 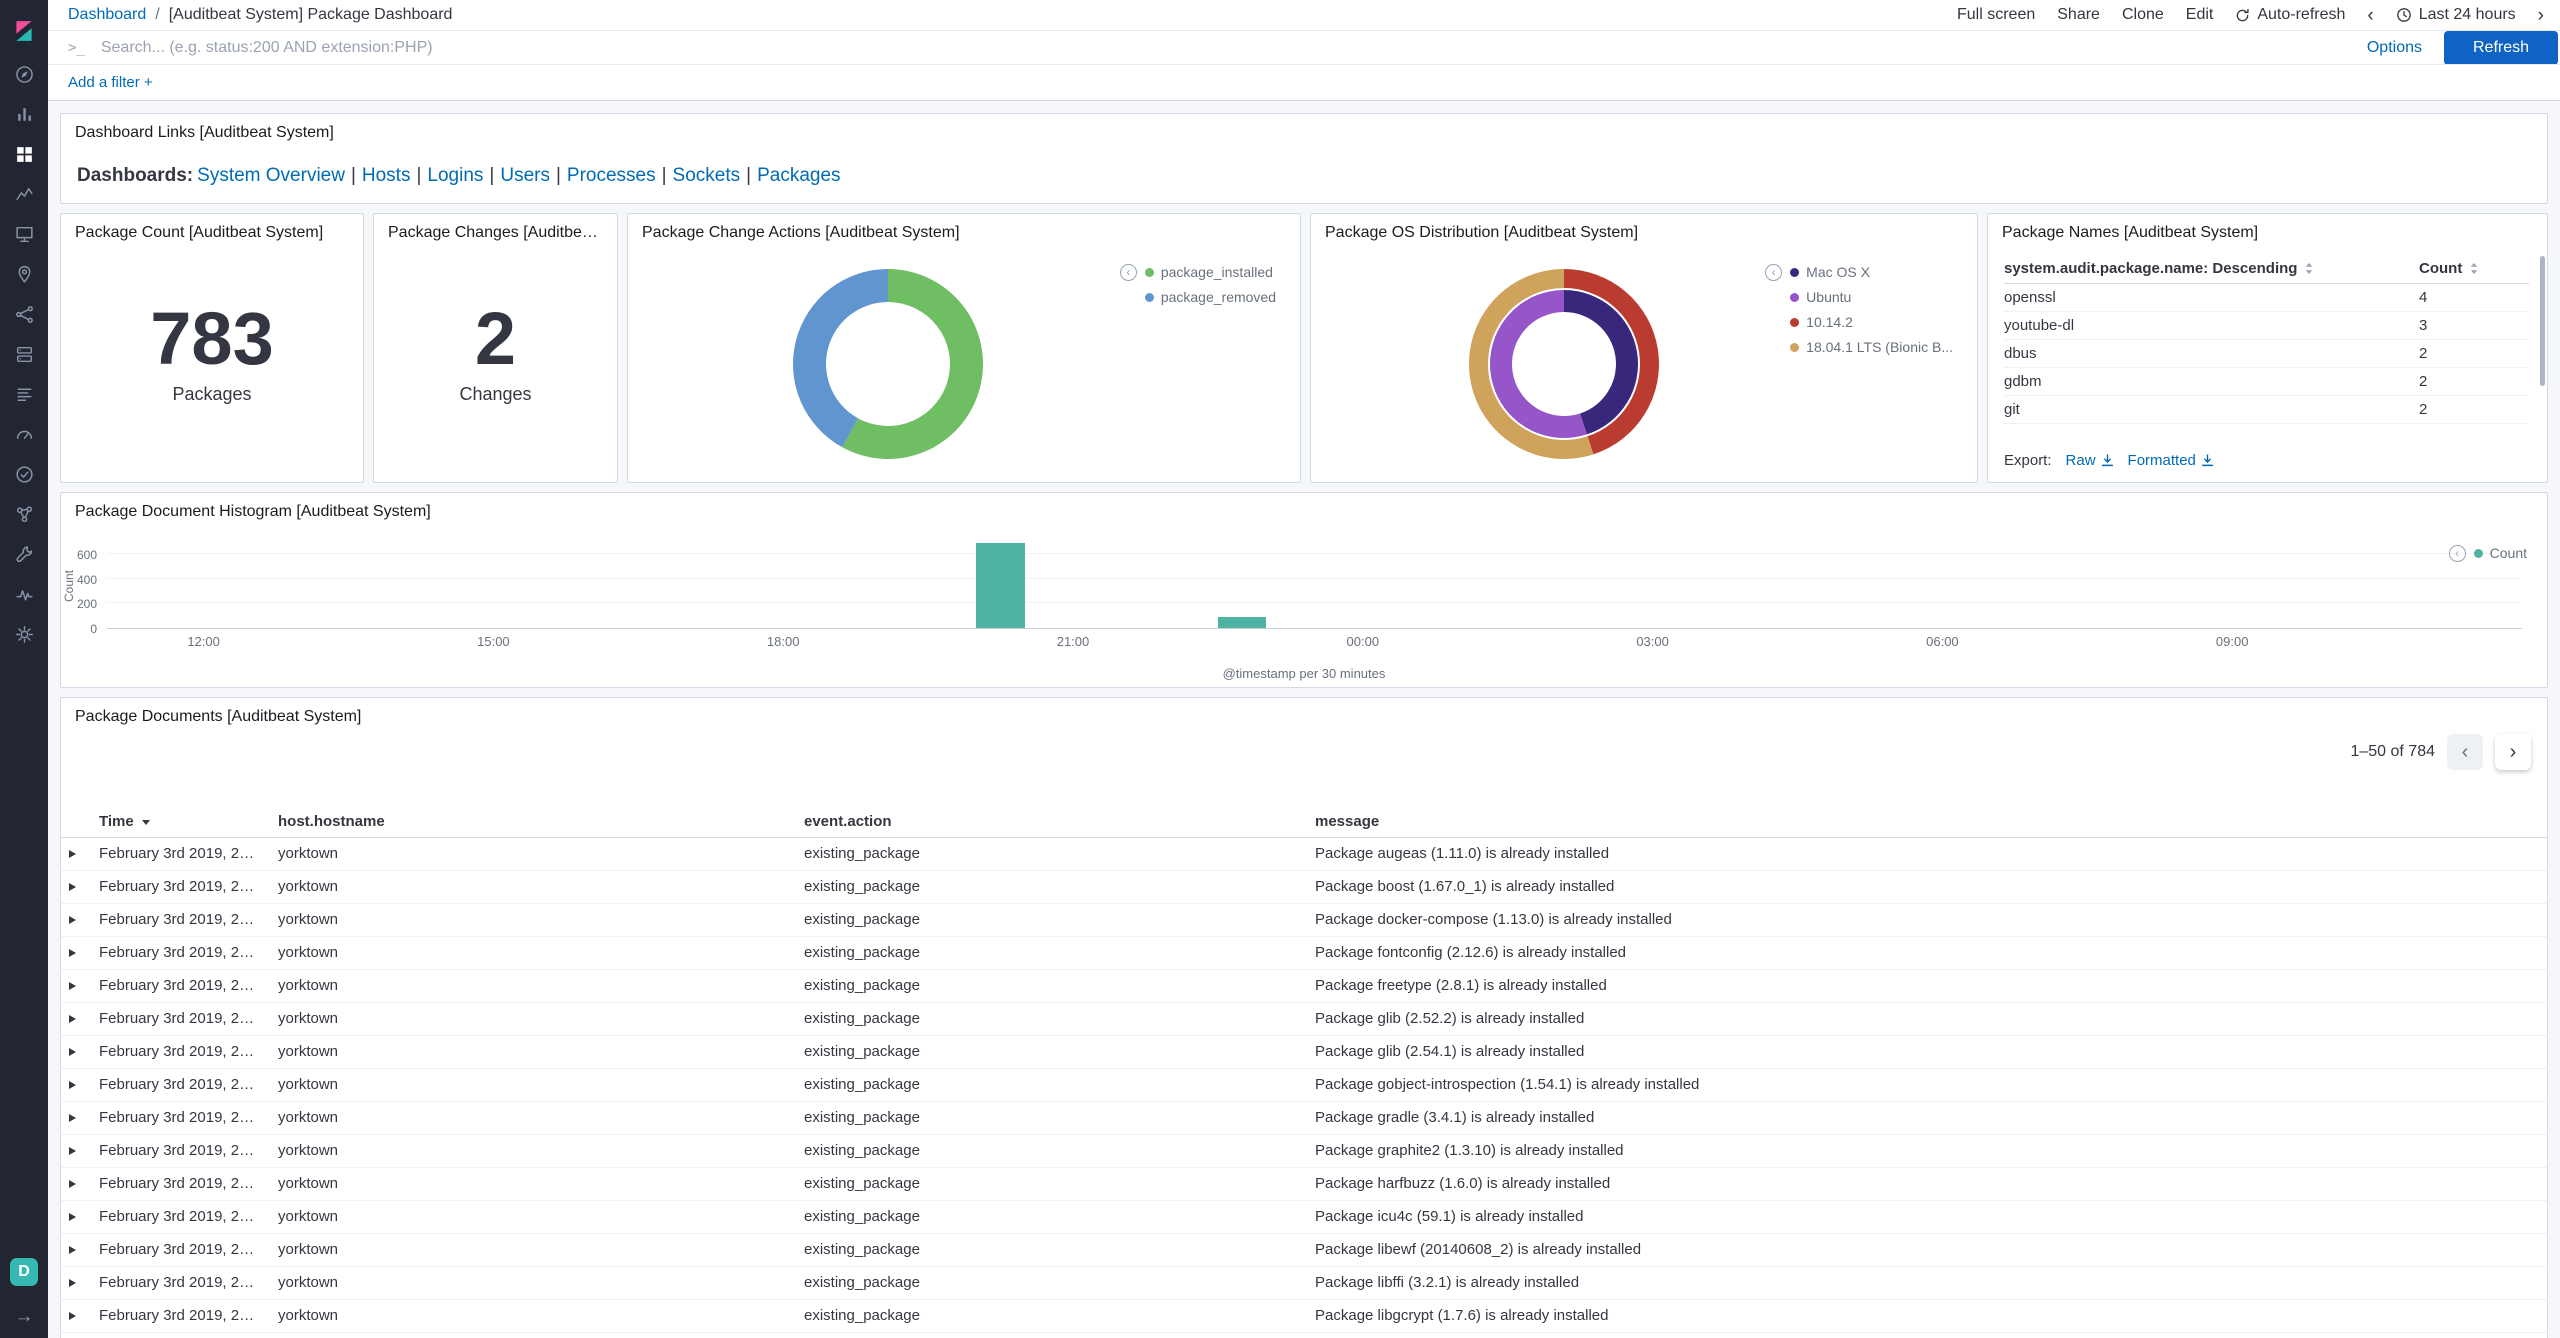 I want to click on sidebar-item-discover, so click(x=24, y=74).